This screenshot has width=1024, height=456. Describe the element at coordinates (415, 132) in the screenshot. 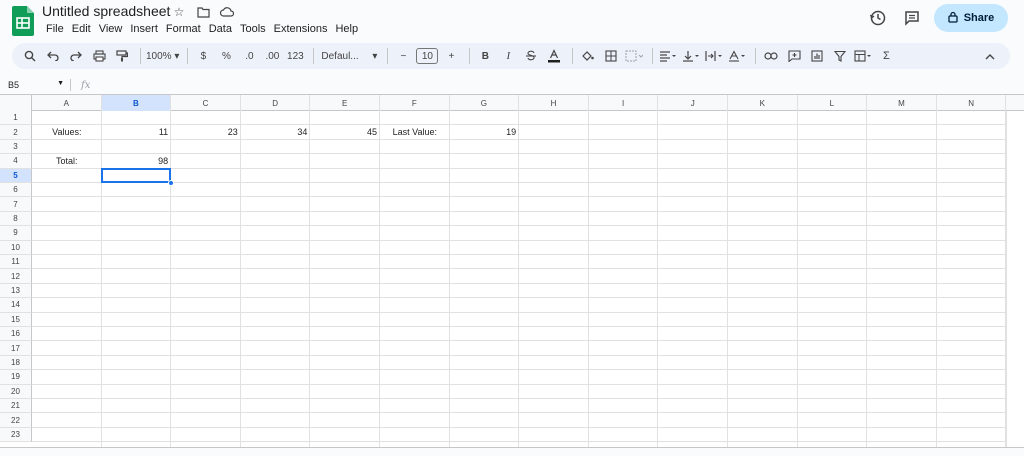

I see `cell-f2: Last Value:` at that location.